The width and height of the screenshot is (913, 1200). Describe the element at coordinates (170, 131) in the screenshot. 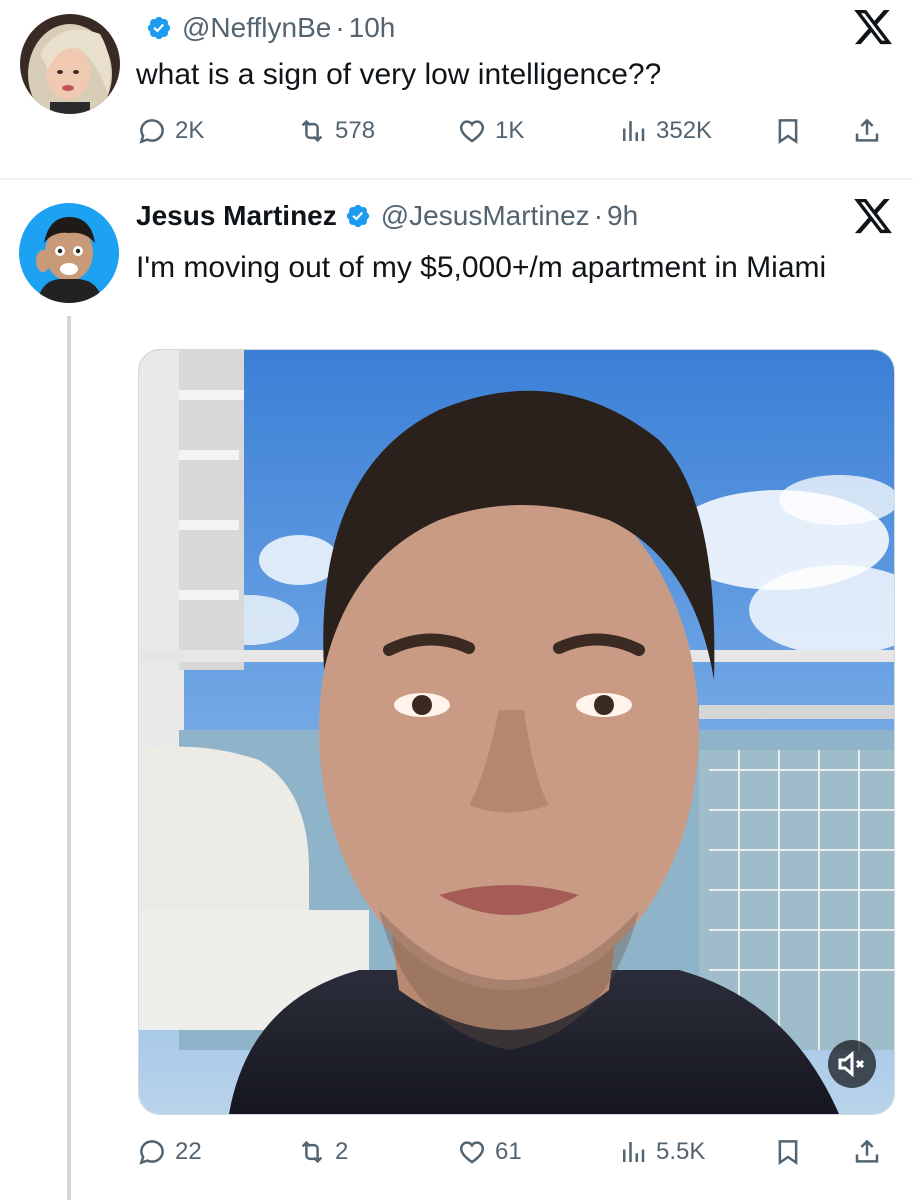

I see `reply-button: 2K` at that location.